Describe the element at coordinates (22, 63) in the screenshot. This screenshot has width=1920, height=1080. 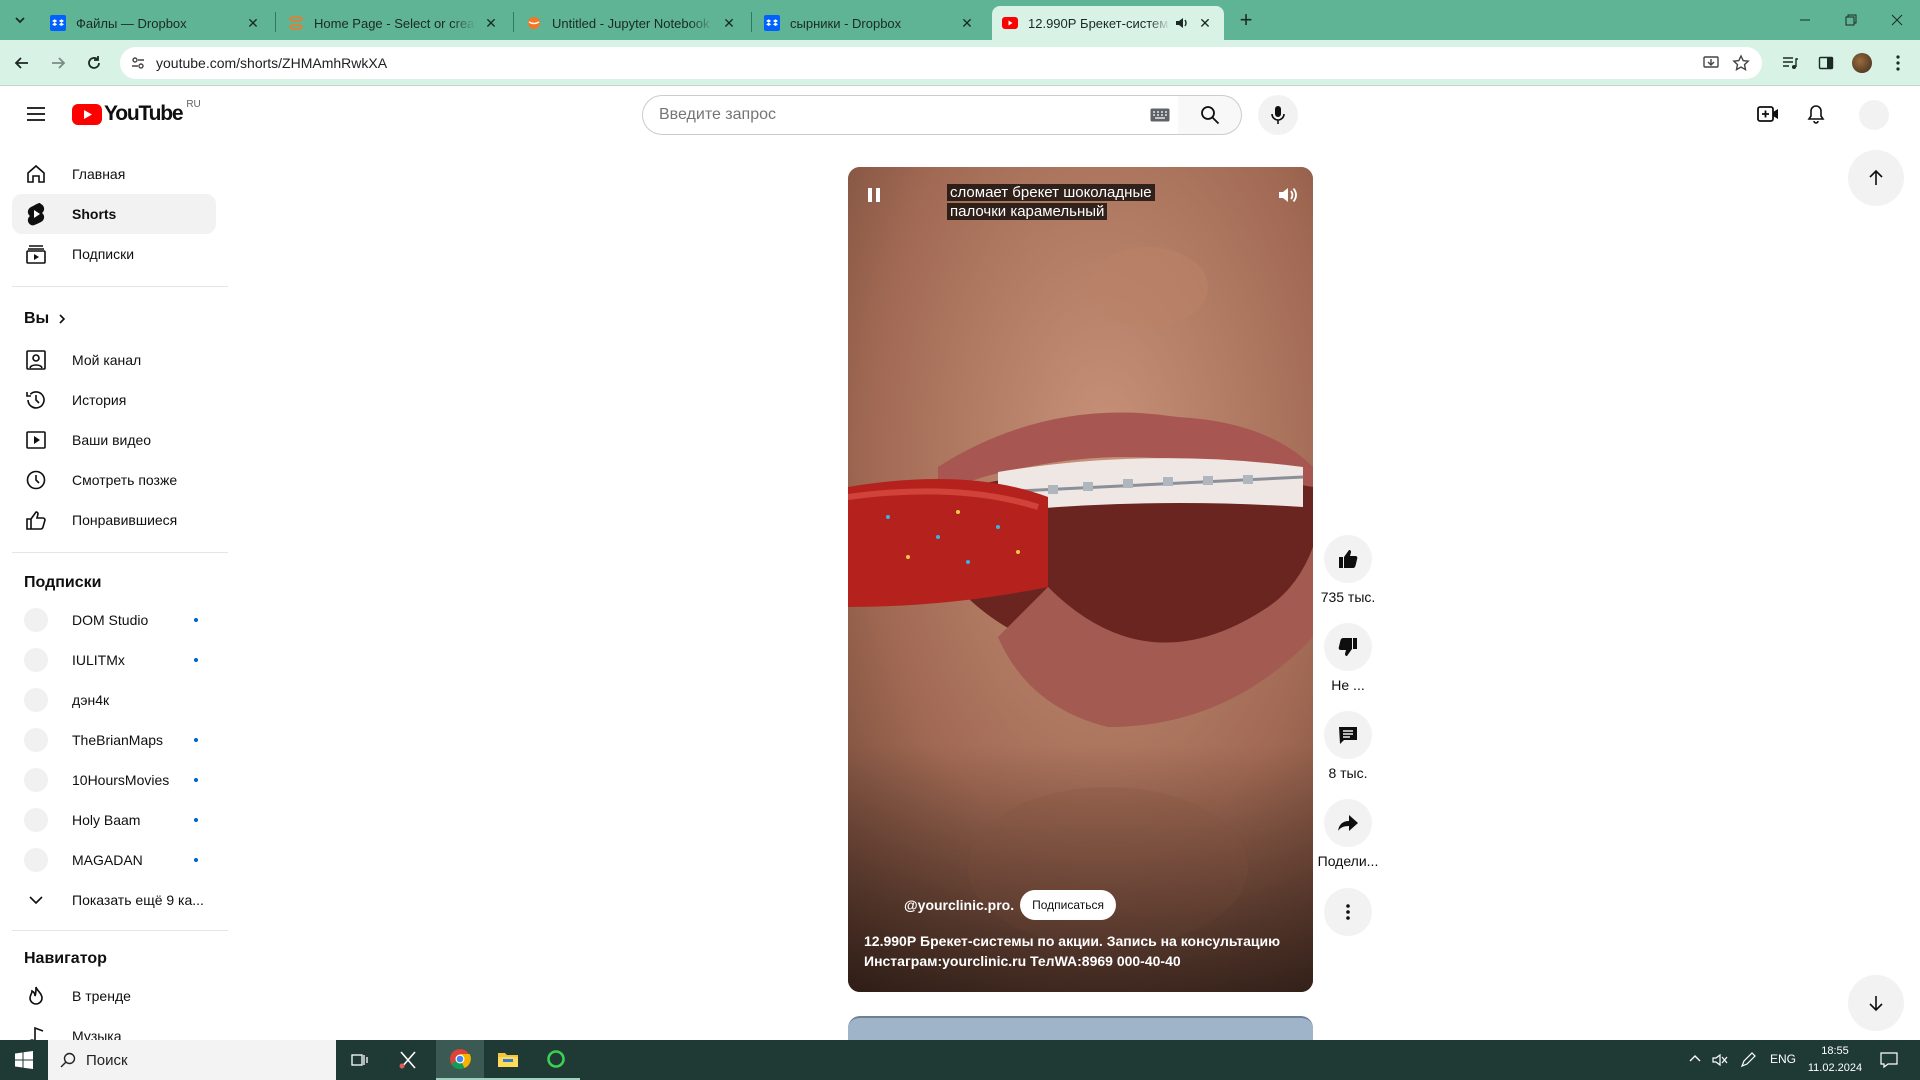
I see `back-button` at that location.